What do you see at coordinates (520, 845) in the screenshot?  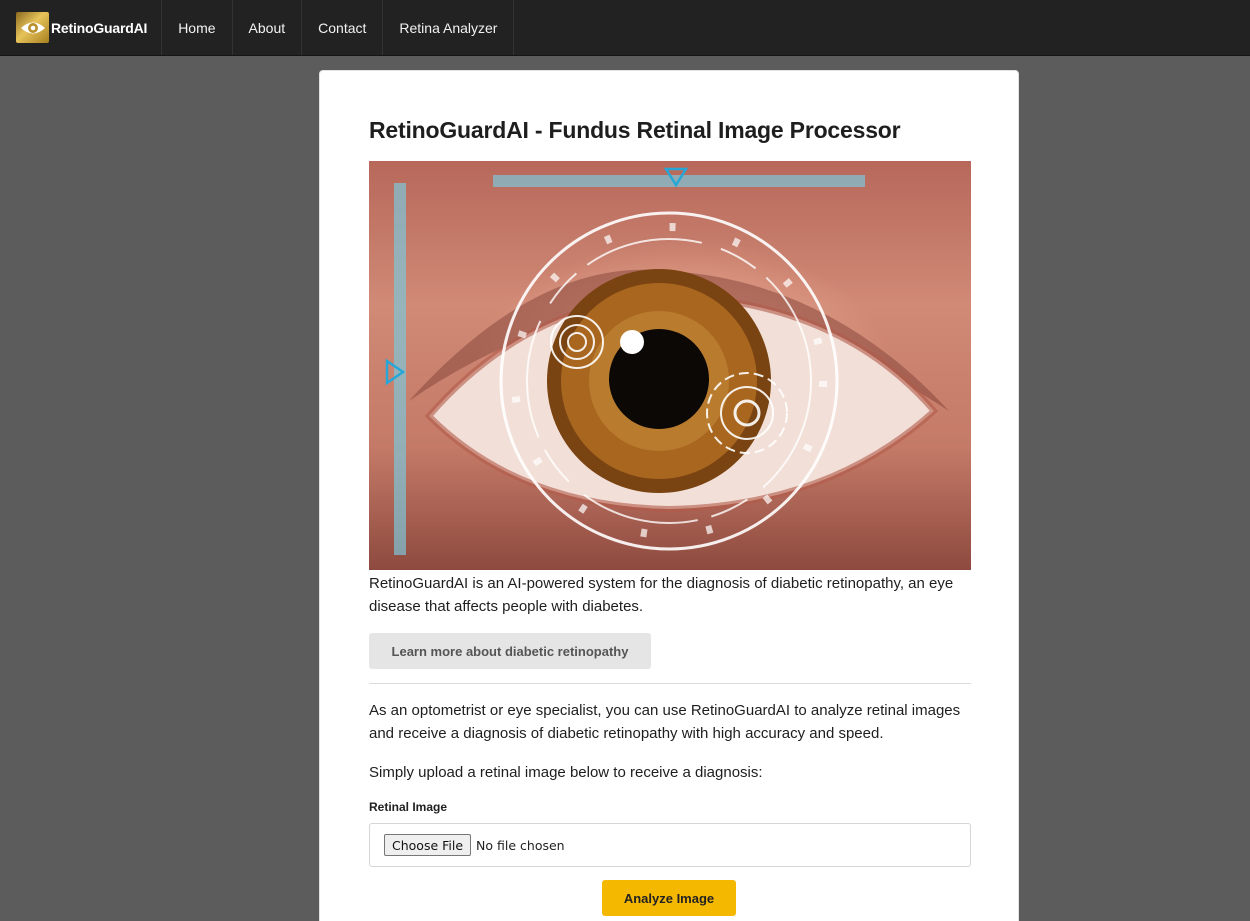 I see `file-status-text: No file chosen` at bounding box center [520, 845].